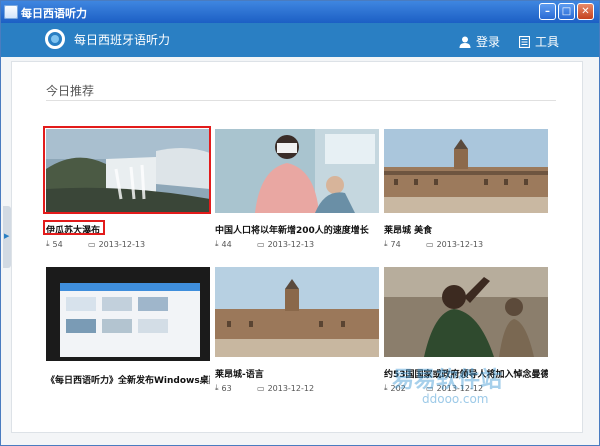 Image resolution: width=600 pixels, height=446 pixels. I want to click on article-meta: ⤓ 74 ▭ 2013-12-13, so click(433, 244).